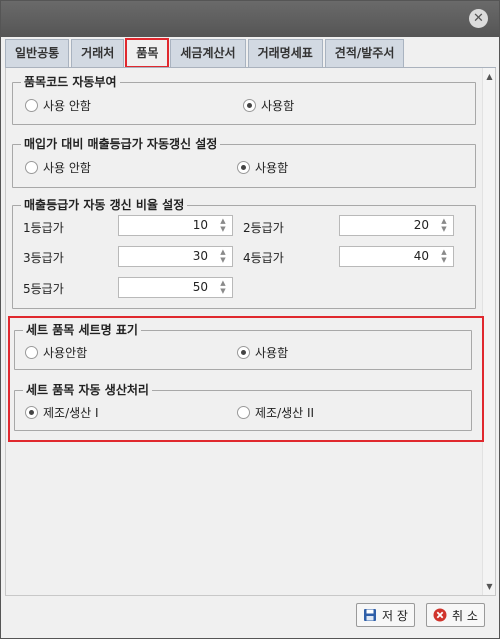 The width and height of the screenshot is (500, 639). Describe the element at coordinates (43, 258) in the screenshot. I see `grade3-label: 3등급가` at that location.